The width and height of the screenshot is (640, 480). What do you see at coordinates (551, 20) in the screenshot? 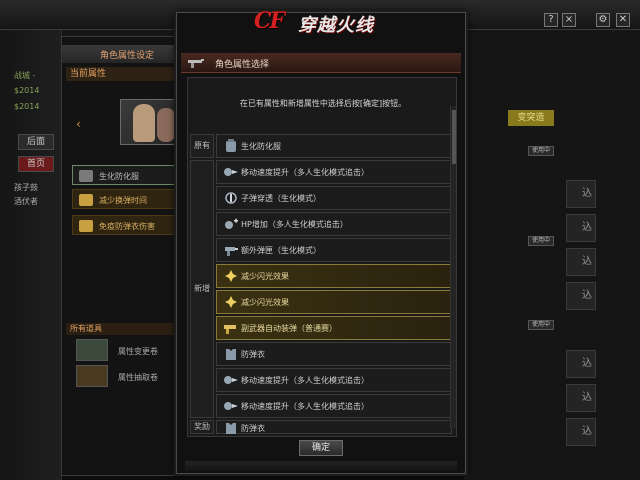
I see `help-button: ?` at bounding box center [551, 20].